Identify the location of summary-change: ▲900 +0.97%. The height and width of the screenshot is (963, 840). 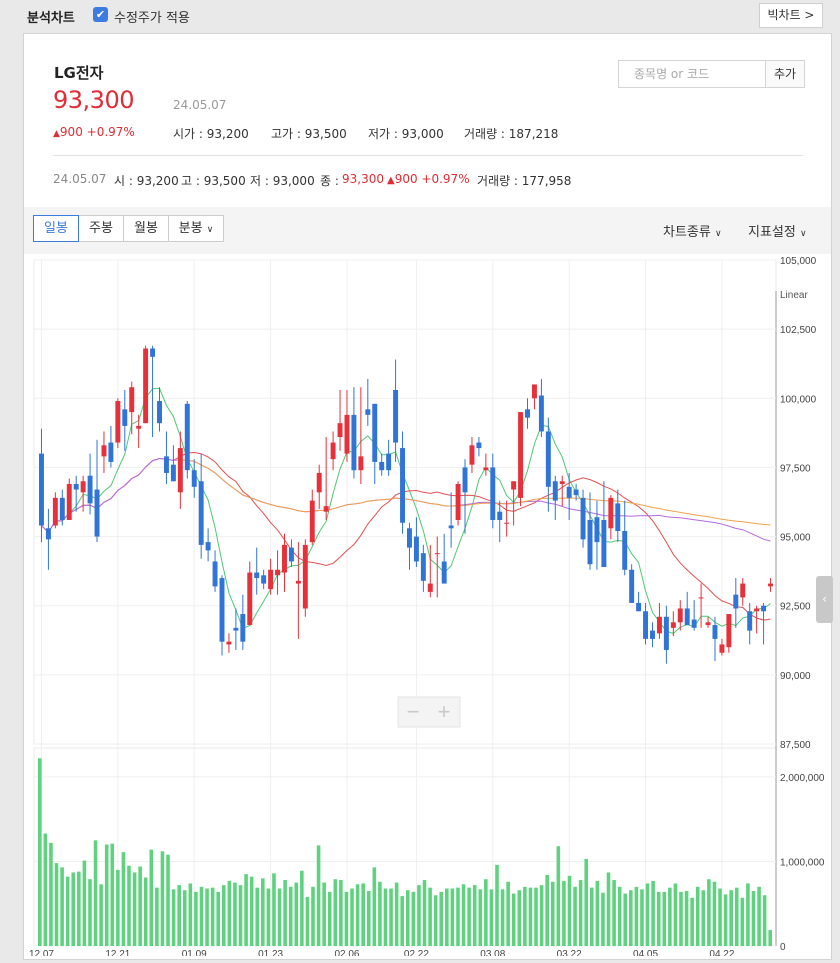
(428, 179).